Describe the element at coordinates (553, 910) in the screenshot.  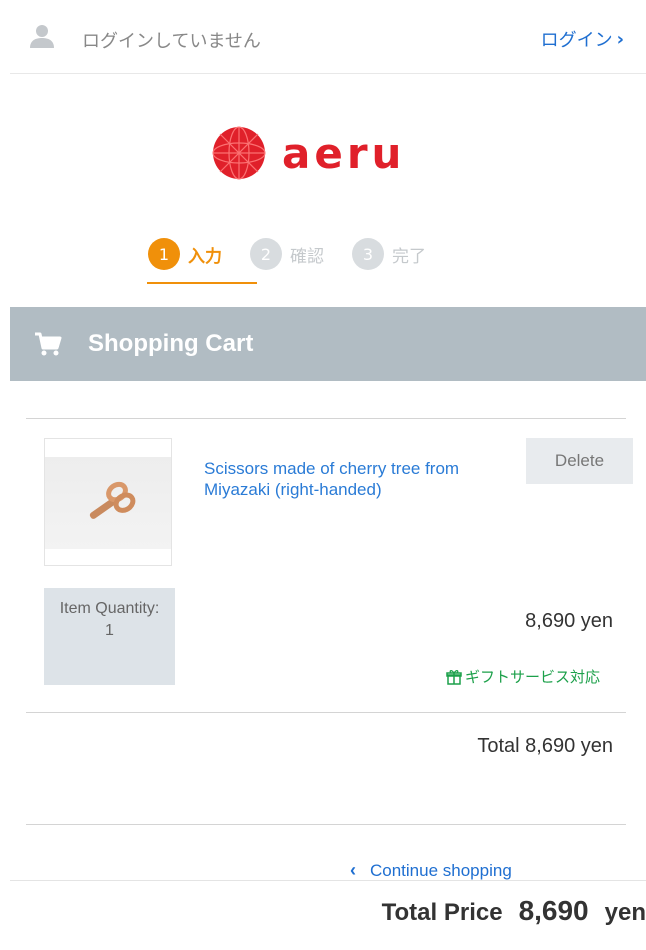
I see `total-price-value: 8,690` at that location.